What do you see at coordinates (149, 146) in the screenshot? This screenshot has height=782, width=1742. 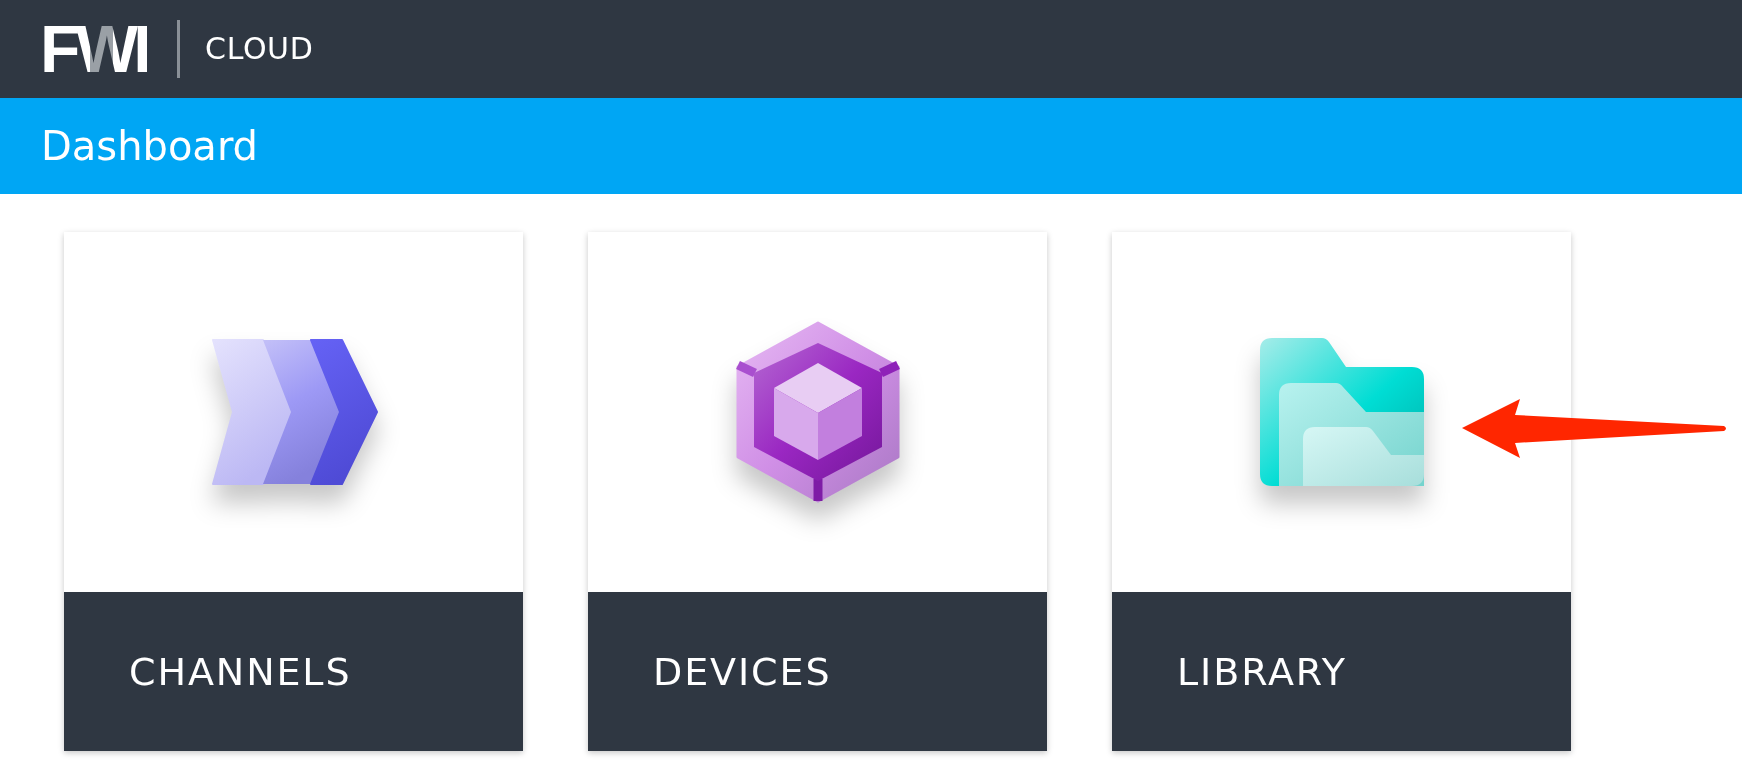 I see `page-title: Dashboard` at bounding box center [149, 146].